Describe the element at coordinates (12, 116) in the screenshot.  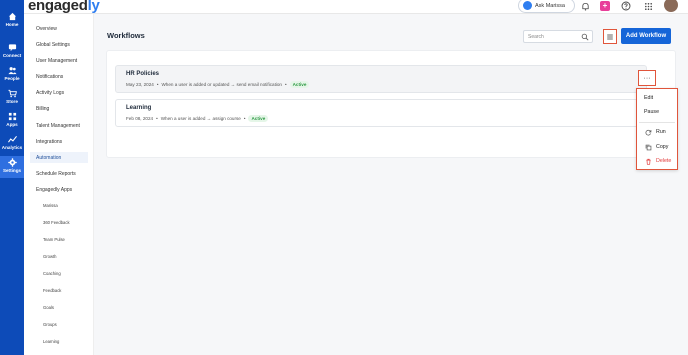
I see `apps-icon` at that location.